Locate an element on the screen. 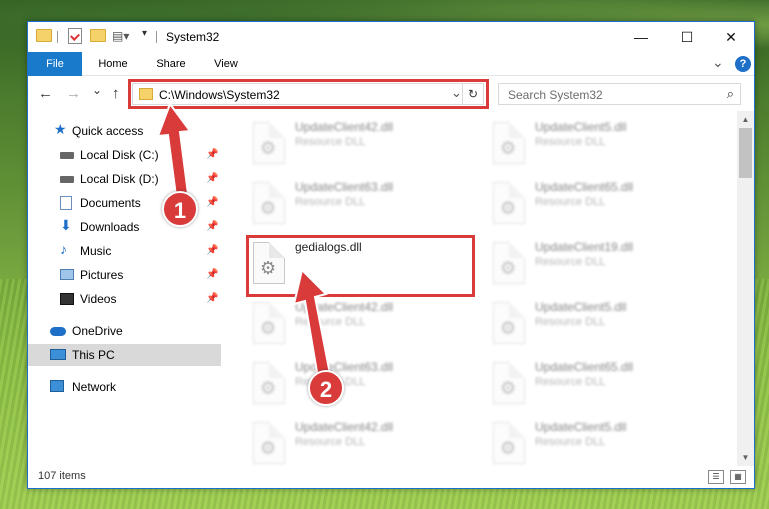  search-input: Search System32 ⌕ is located at coordinates (619, 94).